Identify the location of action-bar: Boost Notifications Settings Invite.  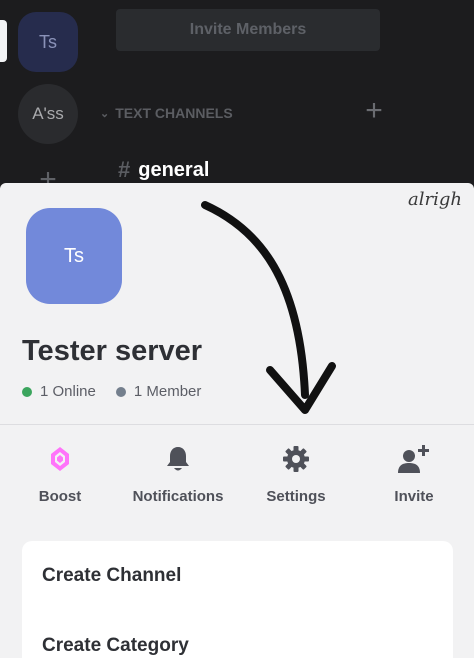
(237, 476).